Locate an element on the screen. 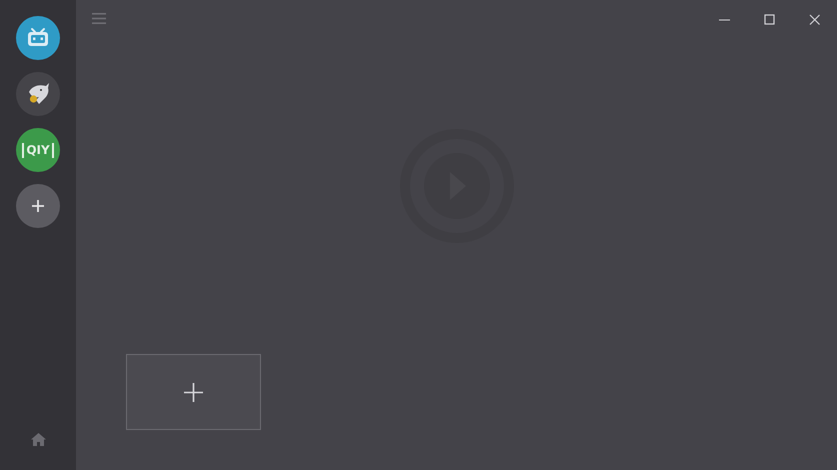 Image resolution: width=837 pixels, height=470 pixels. add-icon is located at coordinates (38, 206).